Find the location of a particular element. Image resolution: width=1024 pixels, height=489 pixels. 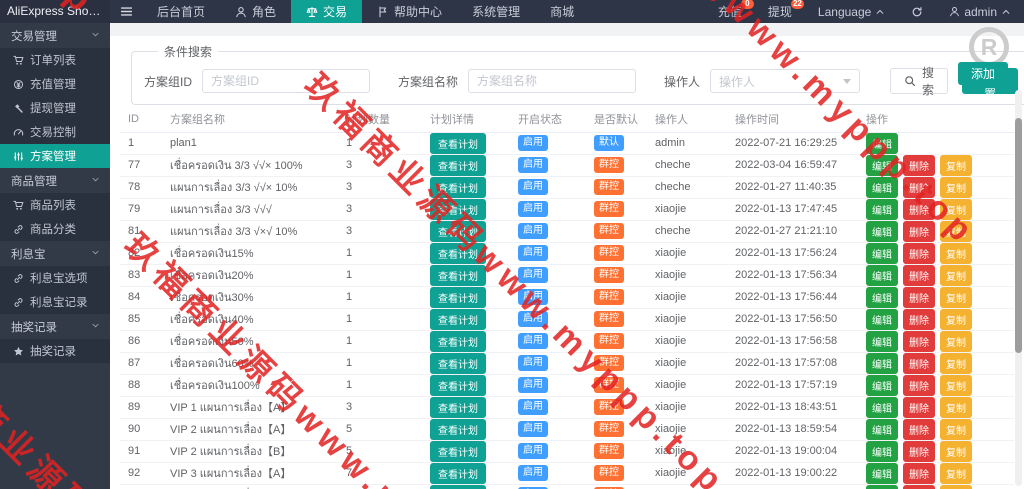

scrollbar-thumb is located at coordinates (1018, 235).